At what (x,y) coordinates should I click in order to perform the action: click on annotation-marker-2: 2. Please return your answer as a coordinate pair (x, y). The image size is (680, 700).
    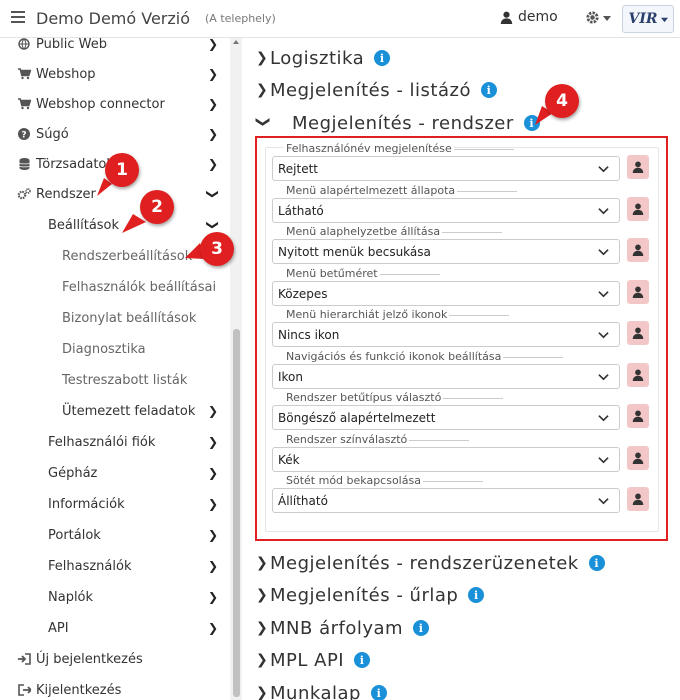
    Looking at the image, I should click on (157, 207).